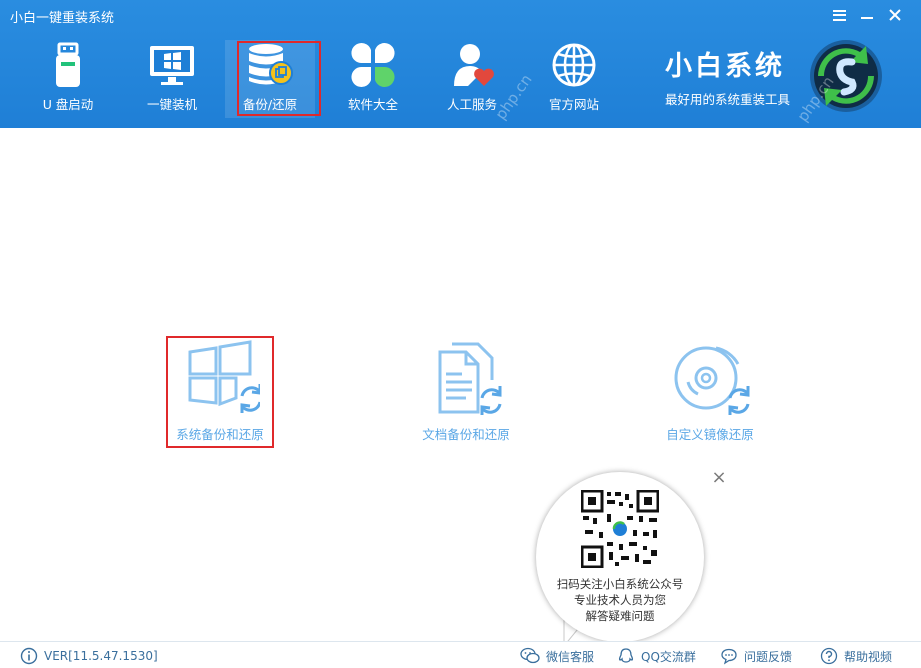  I want to click on close-button, so click(895, 15).